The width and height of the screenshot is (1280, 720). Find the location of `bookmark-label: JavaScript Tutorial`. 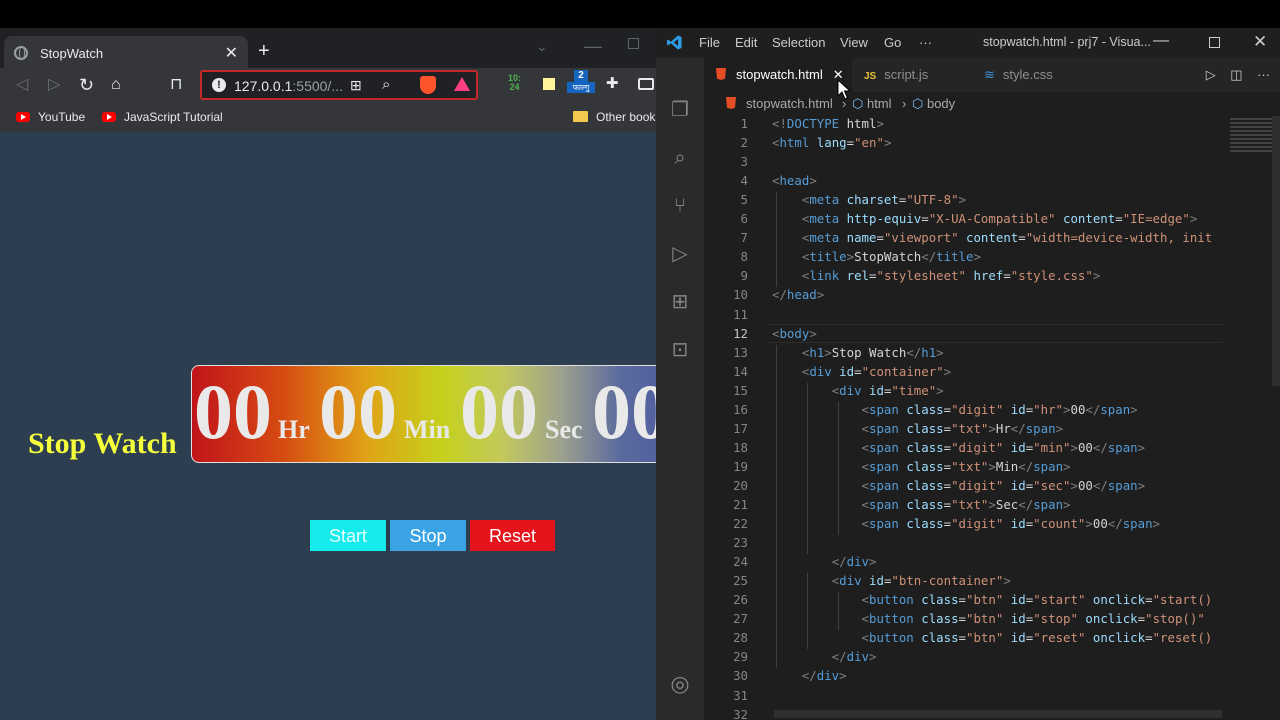

bookmark-label: JavaScript Tutorial is located at coordinates (173, 117).